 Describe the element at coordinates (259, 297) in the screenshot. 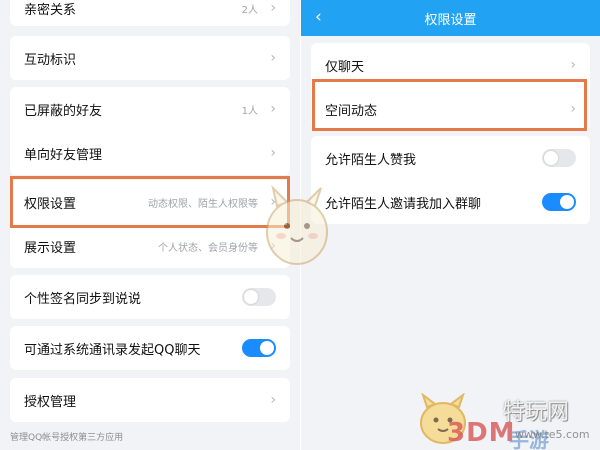

I see `signature-sync-toggle` at that location.